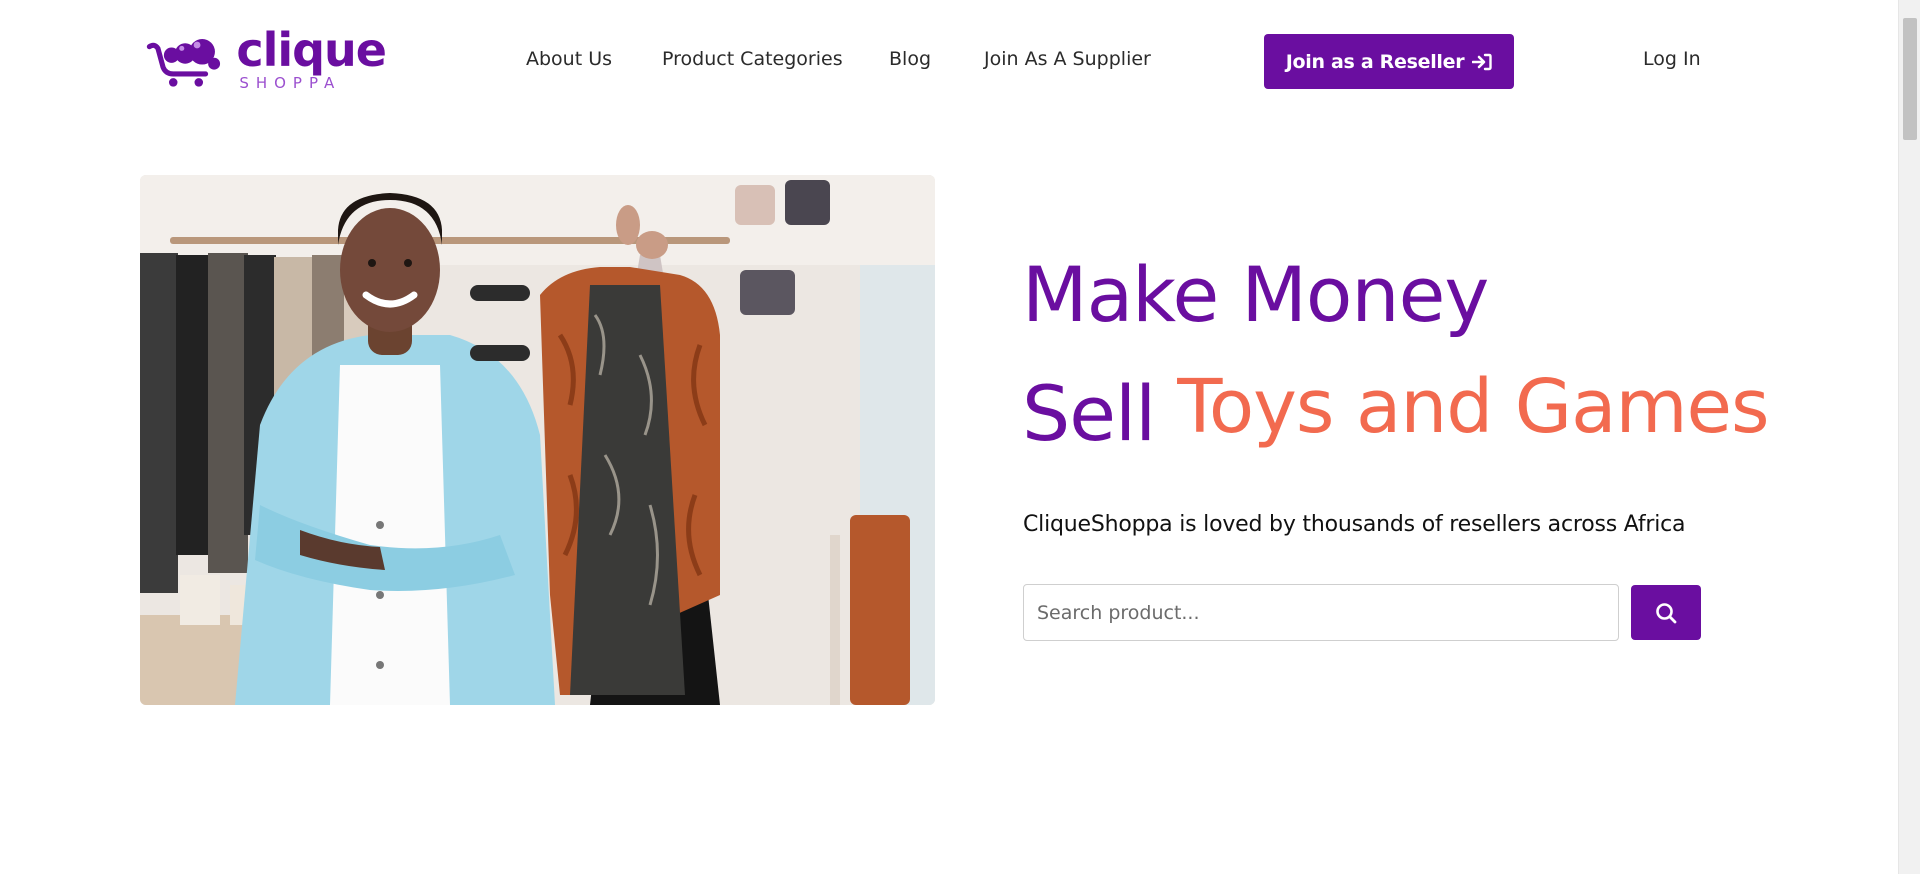 The height and width of the screenshot is (874, 1920). Describe the element at coordinates (1909, 437) in the screenshot. I see `page-scrollbar` at that location.